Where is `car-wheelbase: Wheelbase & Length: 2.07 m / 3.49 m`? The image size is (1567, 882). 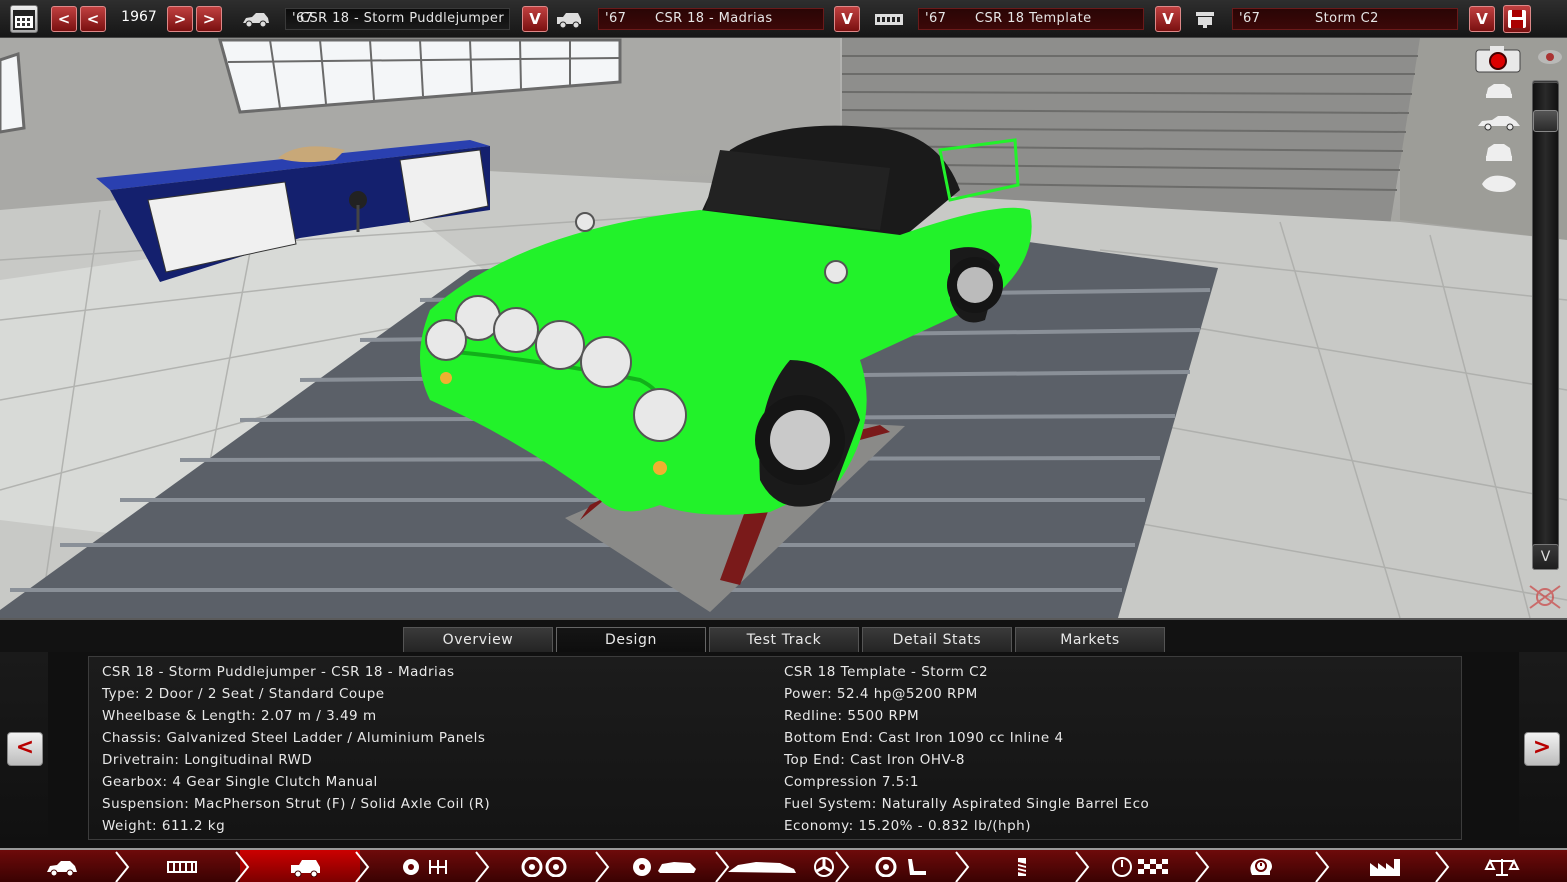
car-wheelbase: Wheelbase & Length: 2.07 m / 3.49 m is located at coordinates (239, 716).